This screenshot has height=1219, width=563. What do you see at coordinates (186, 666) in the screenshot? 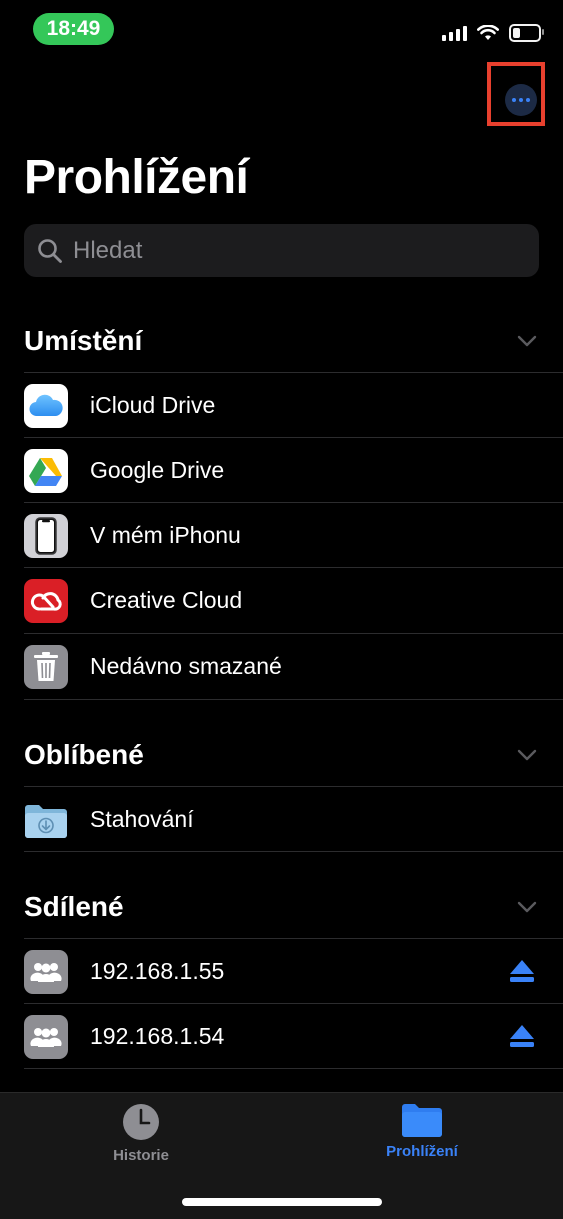
I see `list-item-label: Nedávno smazané` at bounding box center [186, 666].